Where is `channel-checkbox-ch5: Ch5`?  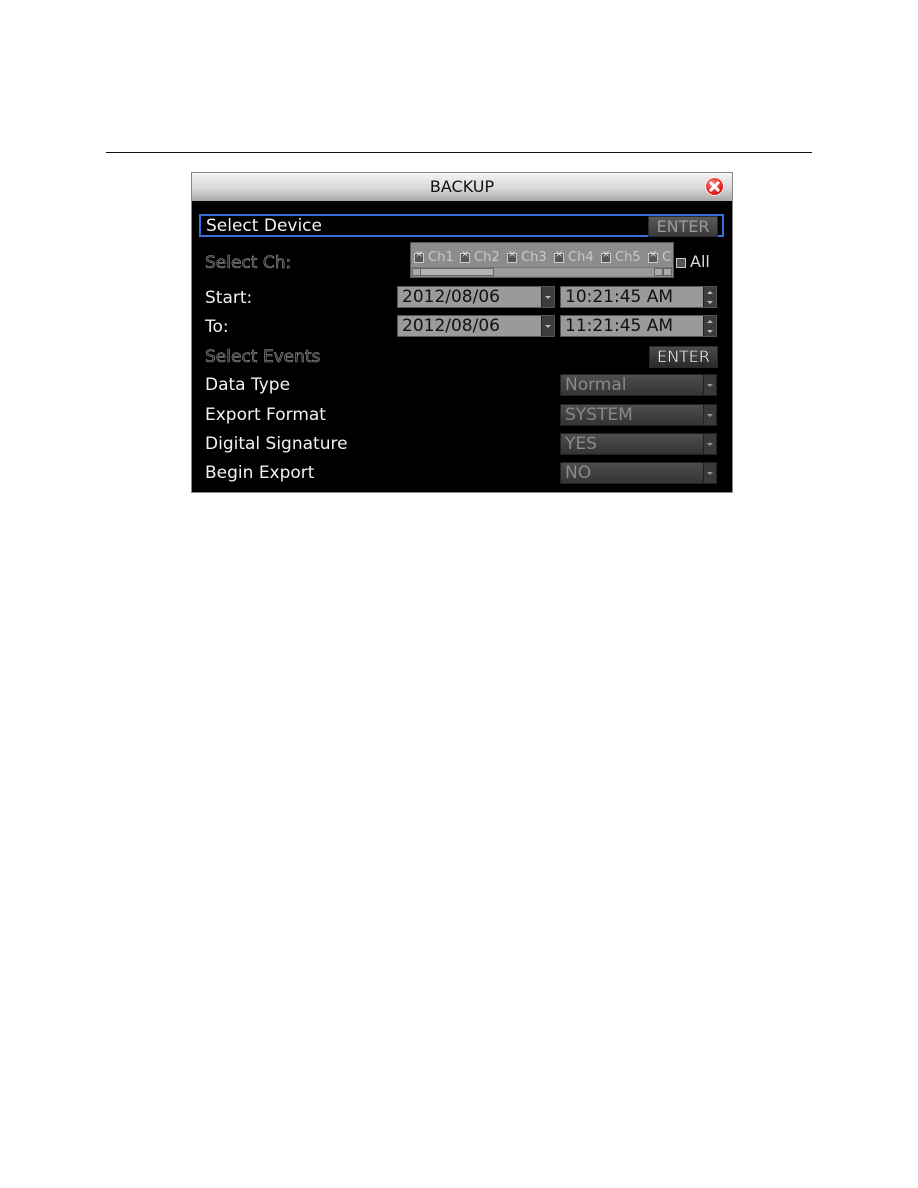
channel-checkbox-ch5: Ch5 is located at coordinates (621, 257).